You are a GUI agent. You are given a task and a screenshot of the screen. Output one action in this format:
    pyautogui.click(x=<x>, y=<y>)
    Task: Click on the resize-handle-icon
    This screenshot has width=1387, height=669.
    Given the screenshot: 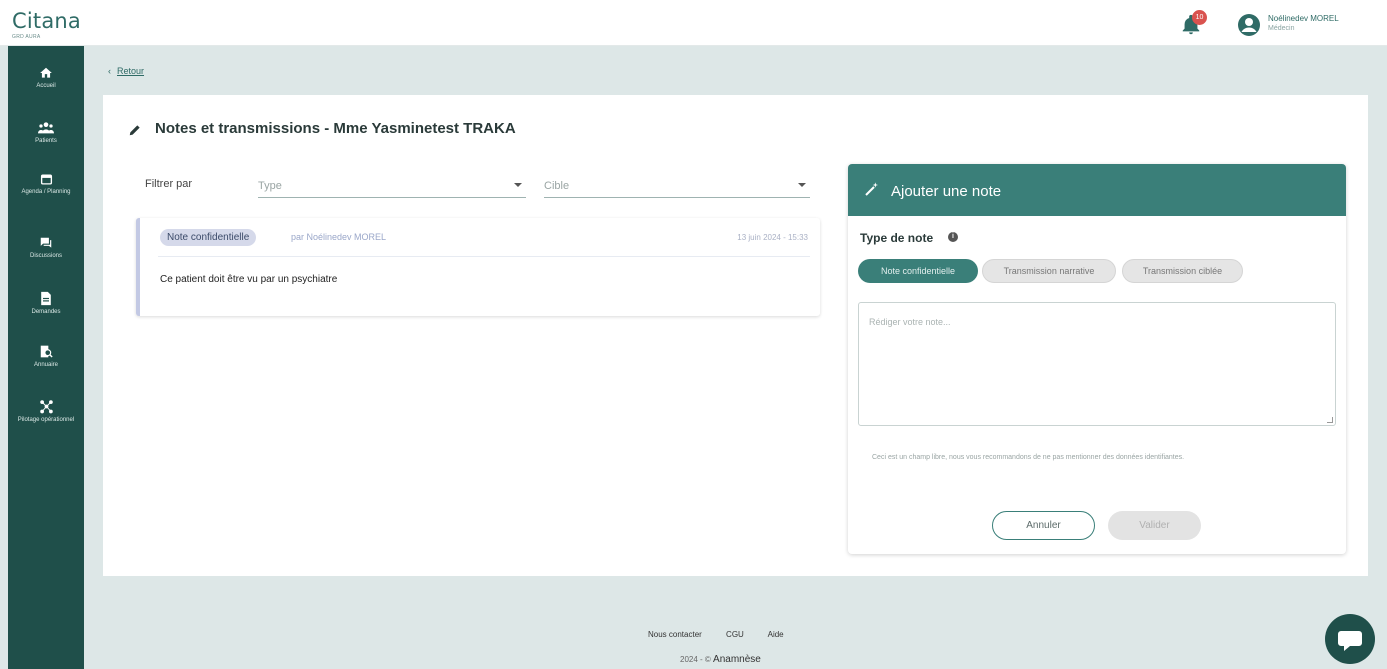 What is the action you would take?
    pyautogui.click(x=1330, y=420)
    